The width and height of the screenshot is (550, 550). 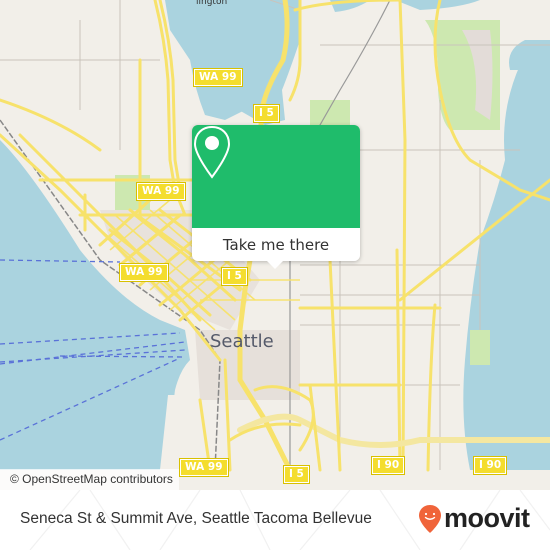 I want to click on location-popup: Take me there, so click(x=276, y=197).